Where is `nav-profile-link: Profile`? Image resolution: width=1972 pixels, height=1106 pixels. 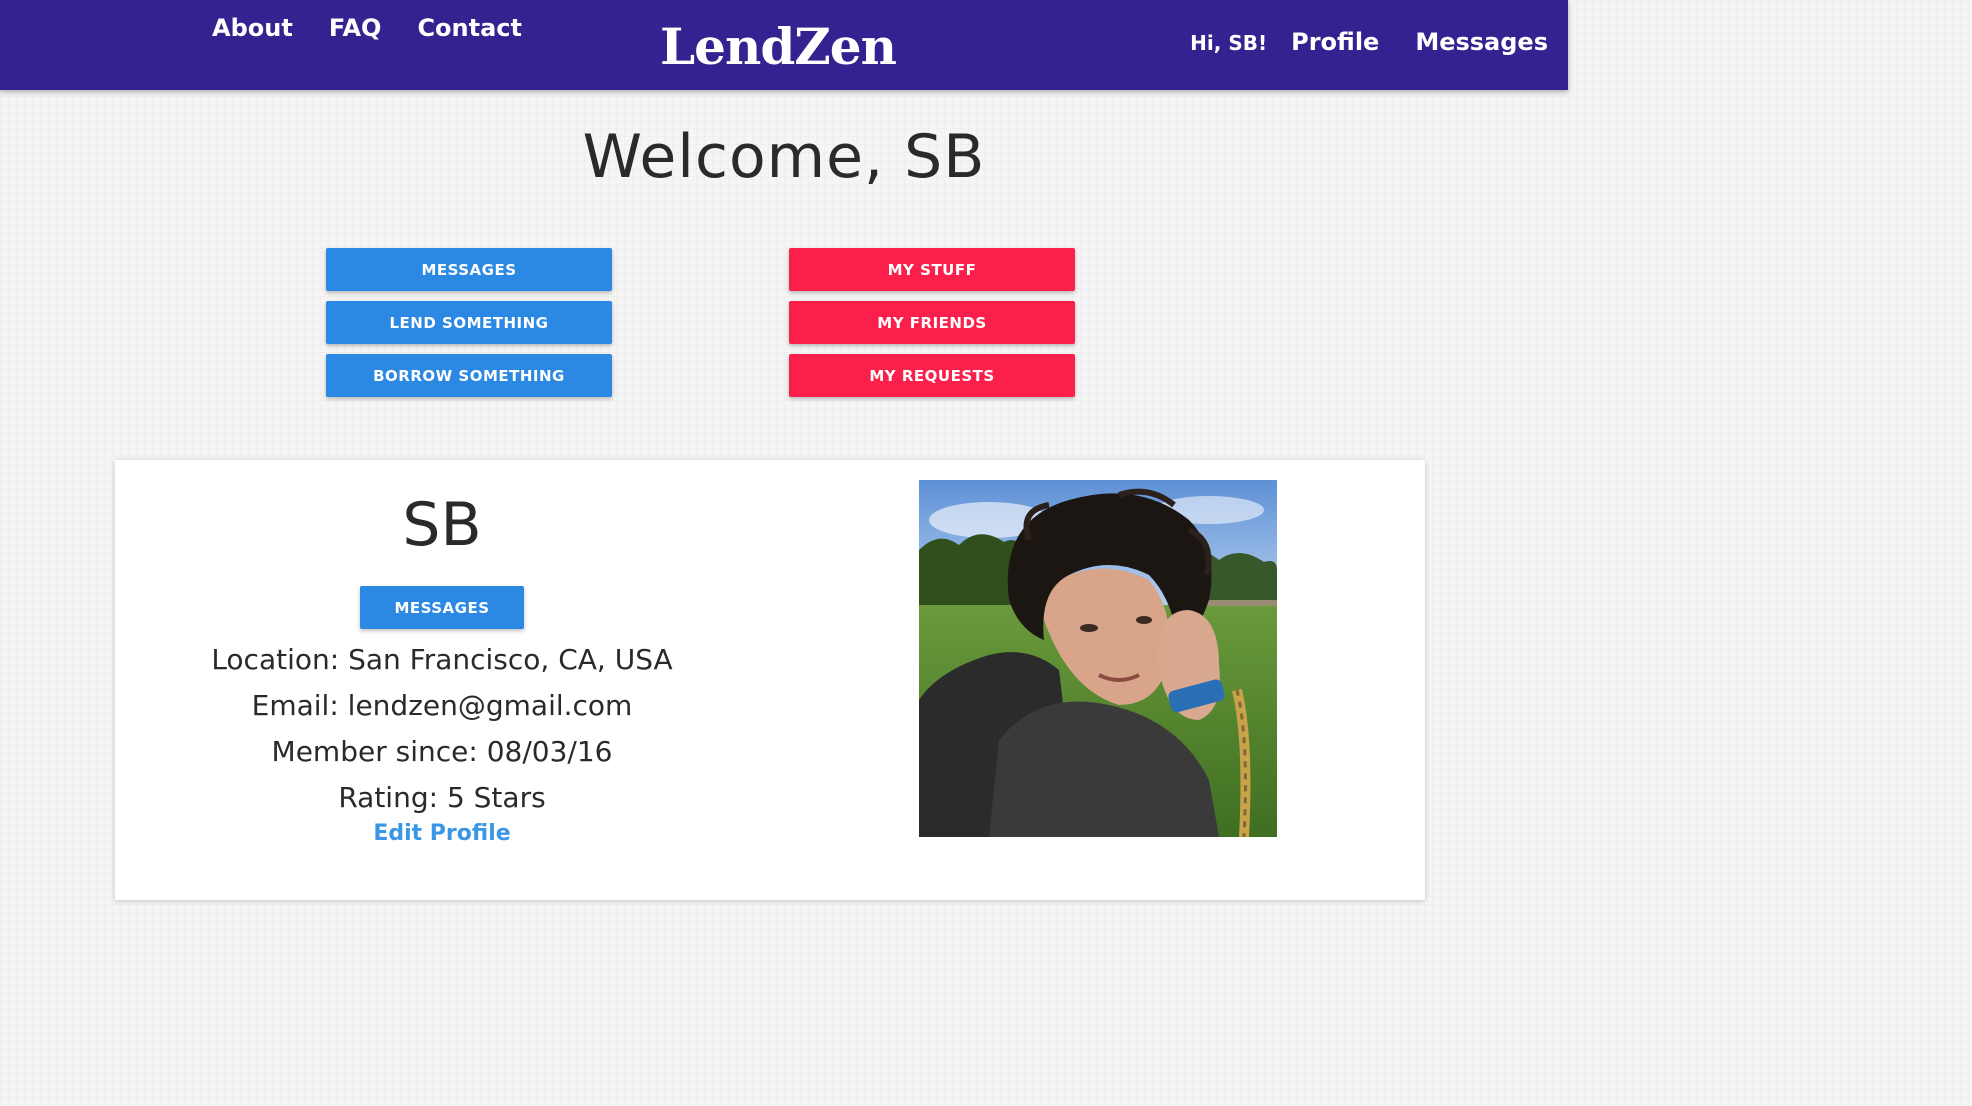
nav-profile-link: Profile is located at coordinates (1335, 42).